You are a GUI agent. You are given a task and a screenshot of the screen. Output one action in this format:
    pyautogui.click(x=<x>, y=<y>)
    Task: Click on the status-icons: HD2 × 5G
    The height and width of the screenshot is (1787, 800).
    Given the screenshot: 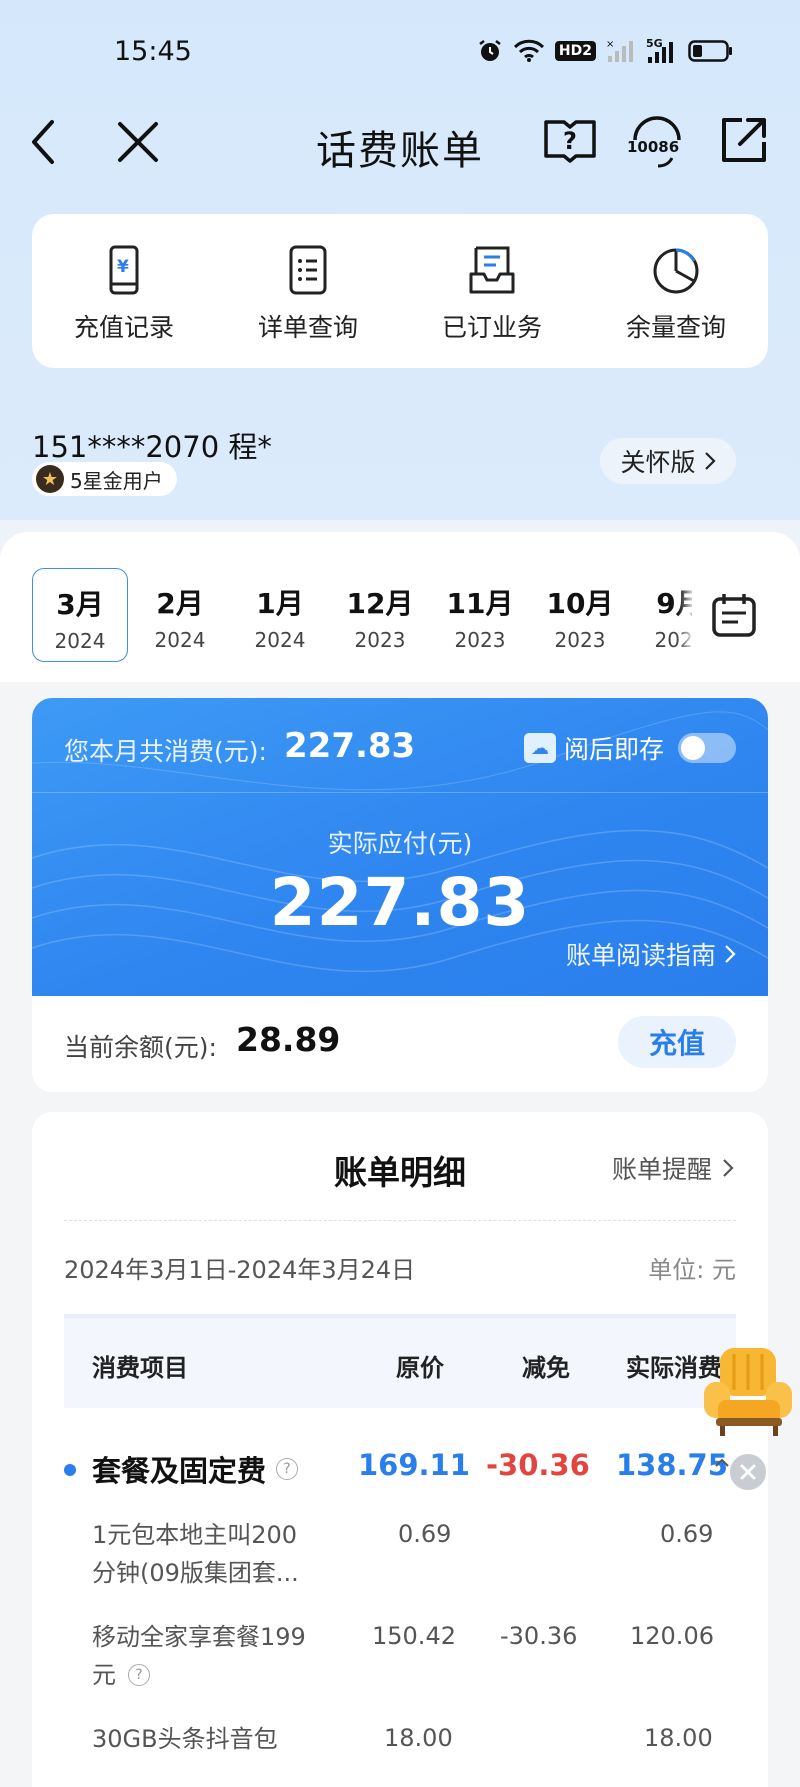 What is the action you would take?
    pyautogui.click(x=605, y=51)
    